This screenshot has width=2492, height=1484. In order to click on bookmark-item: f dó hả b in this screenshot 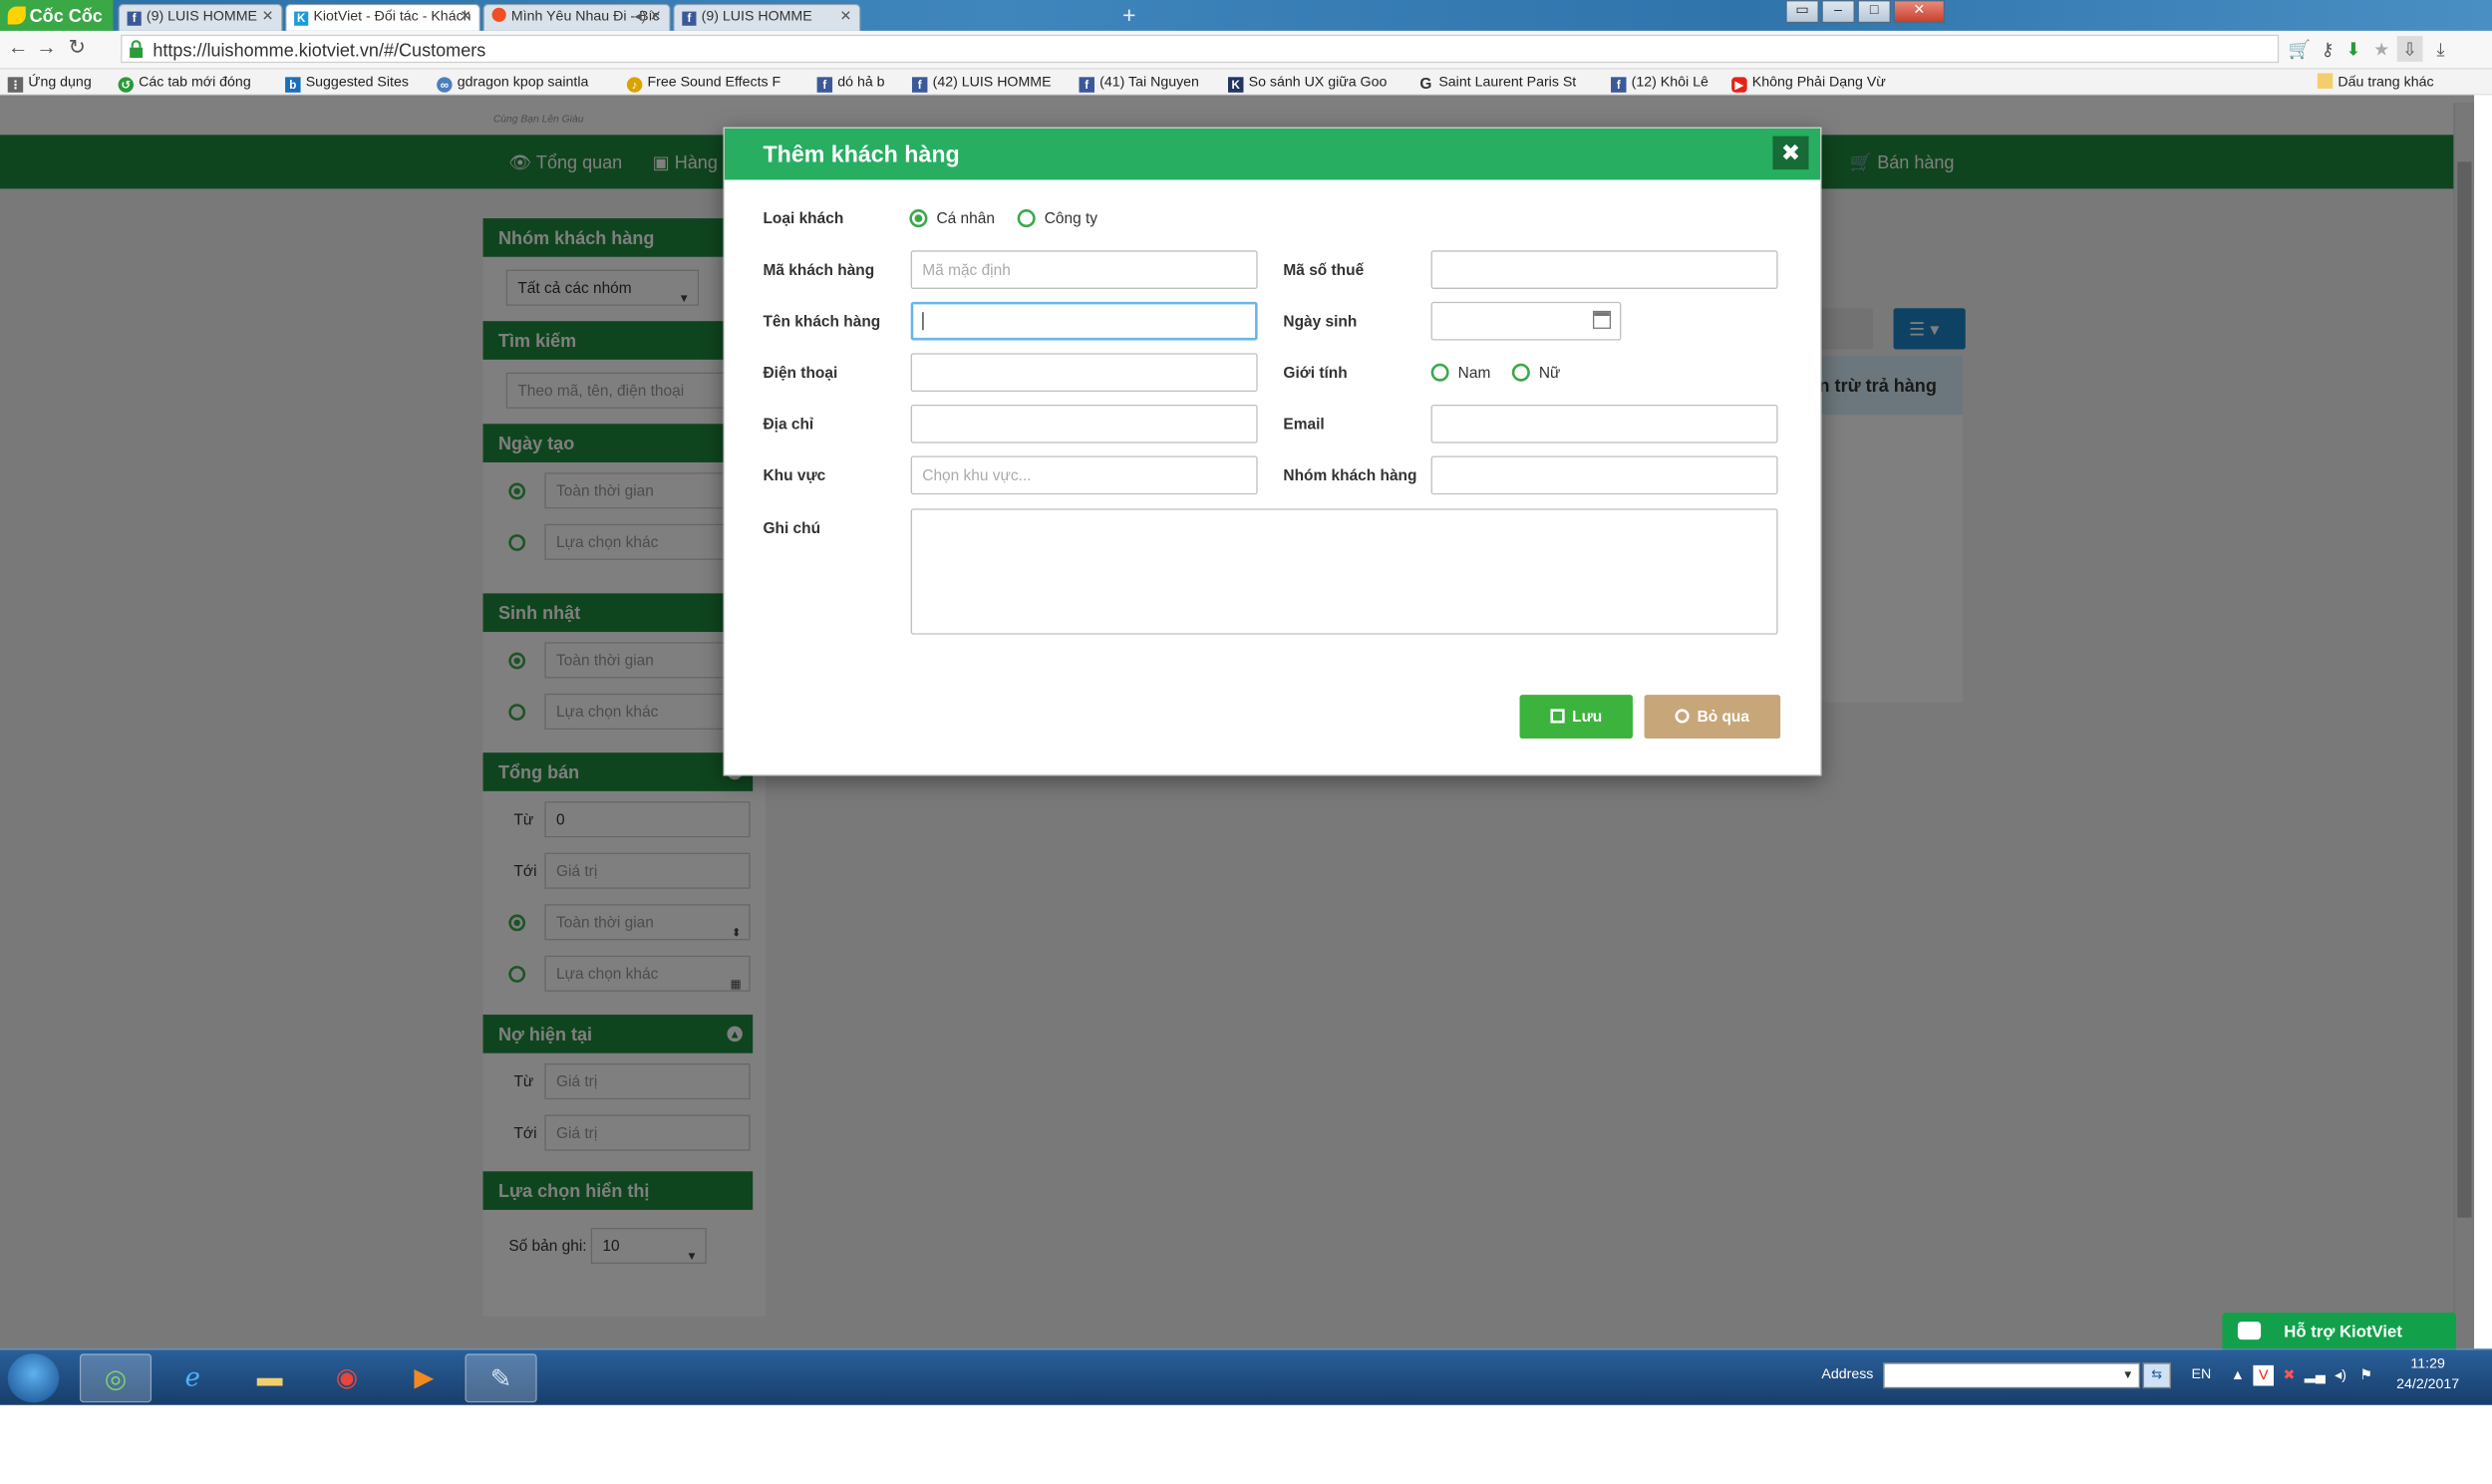, I will do `click(850, 82)`.